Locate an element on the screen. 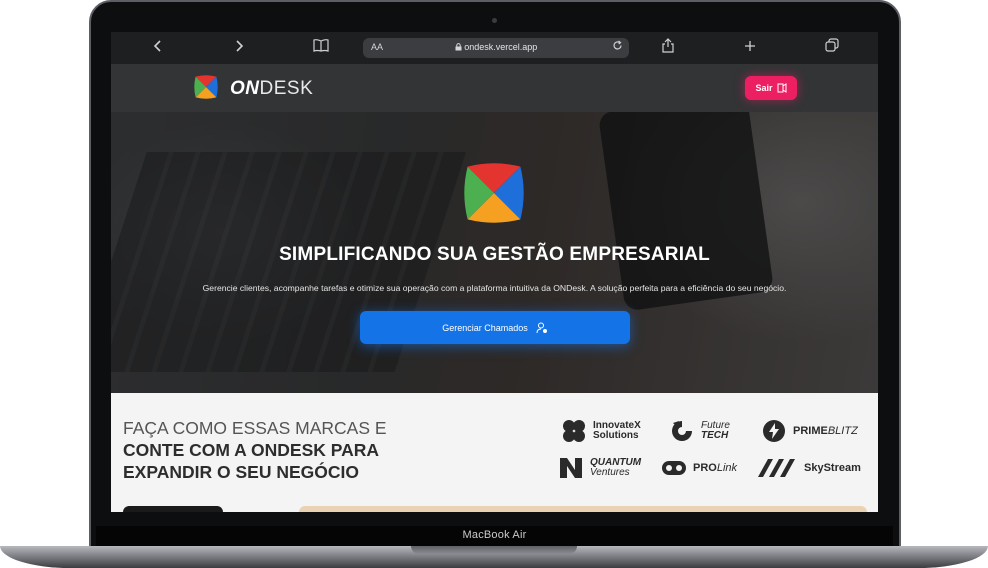  brand-name-line2: BLITZ is located at coordinates (842, 431).